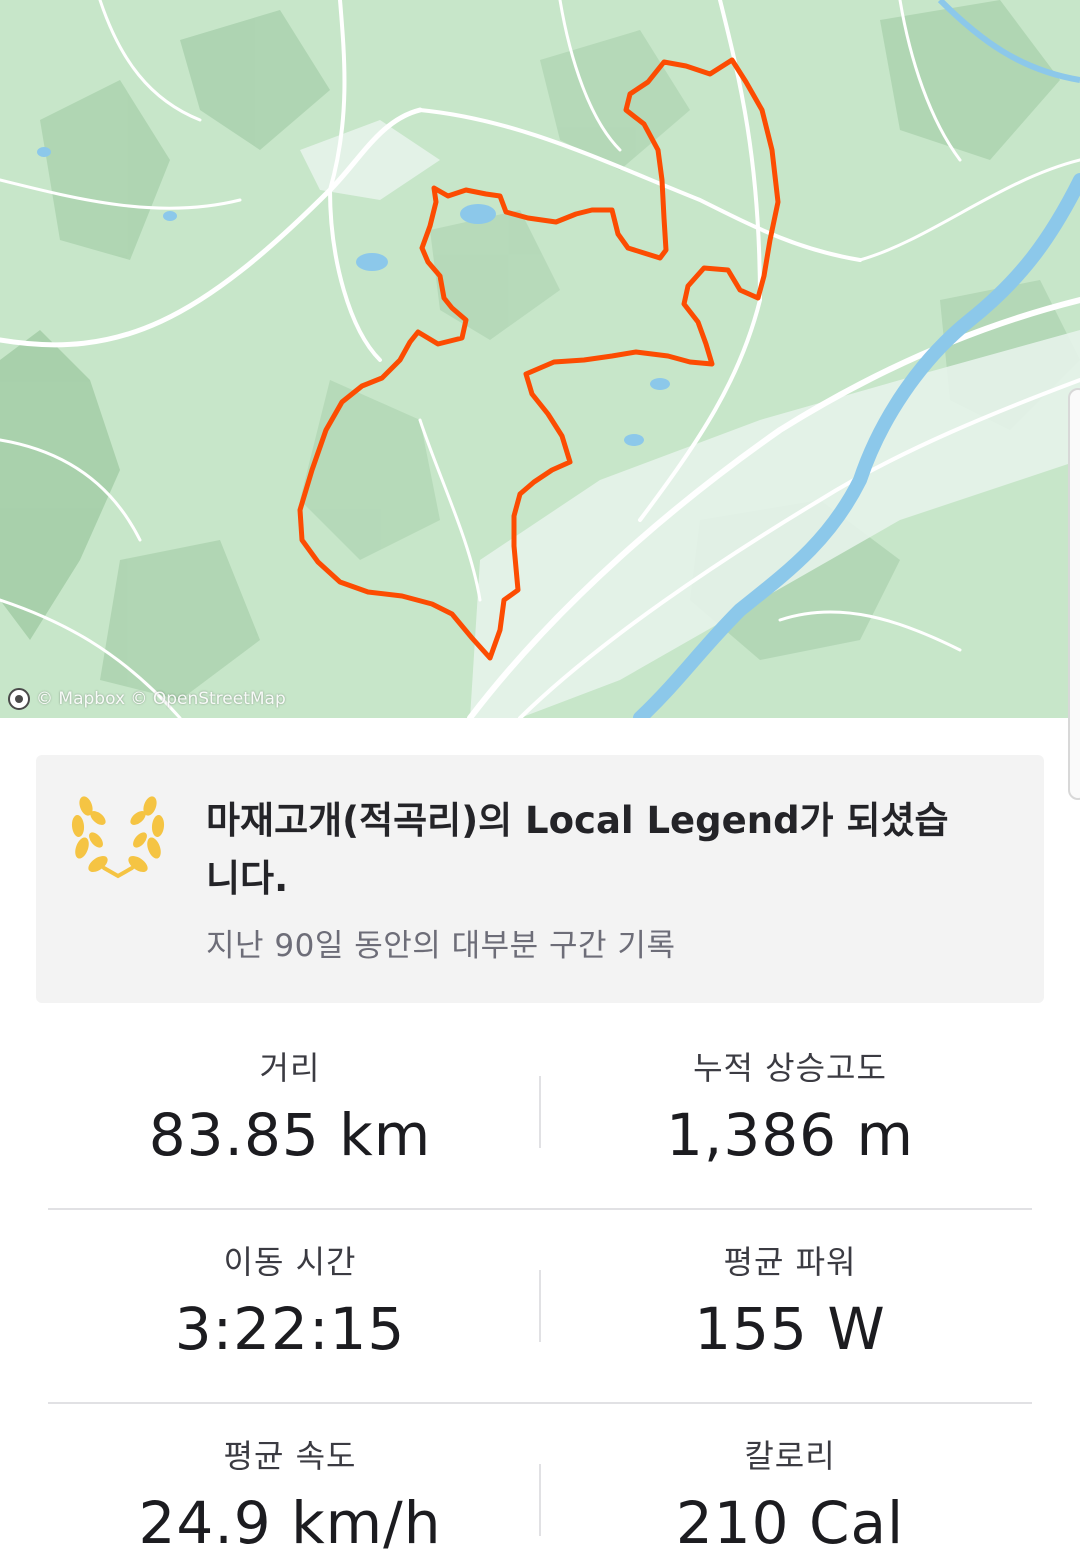 The image size is (1080, 1558). I want to click on stat-value: 24.9 km/h, so click(290, 1523).